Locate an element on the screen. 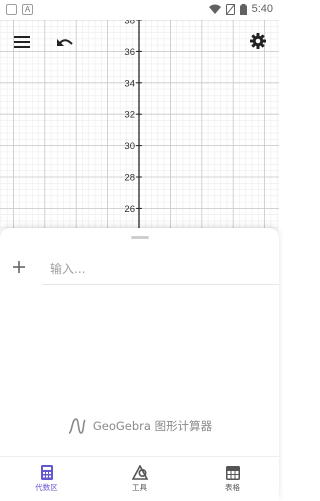 This screenshot has width=320, height=501. nav-algebra: 代数区 is located at coordinates (46, 479).